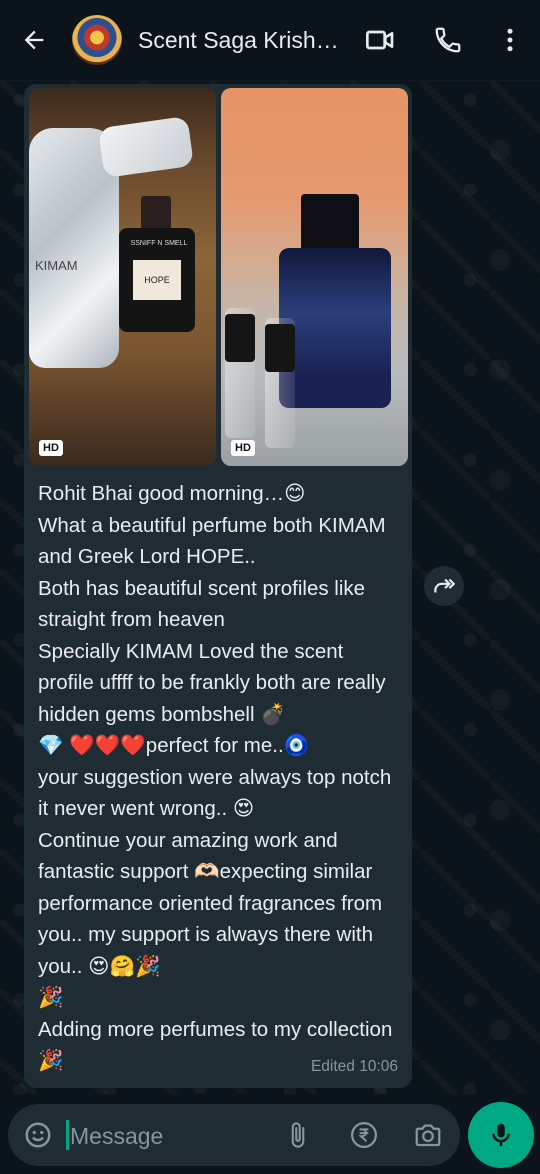 This screenshot has width=540, height=1174. I want to click on perfume-photo-2: HD, so click(314, 277).